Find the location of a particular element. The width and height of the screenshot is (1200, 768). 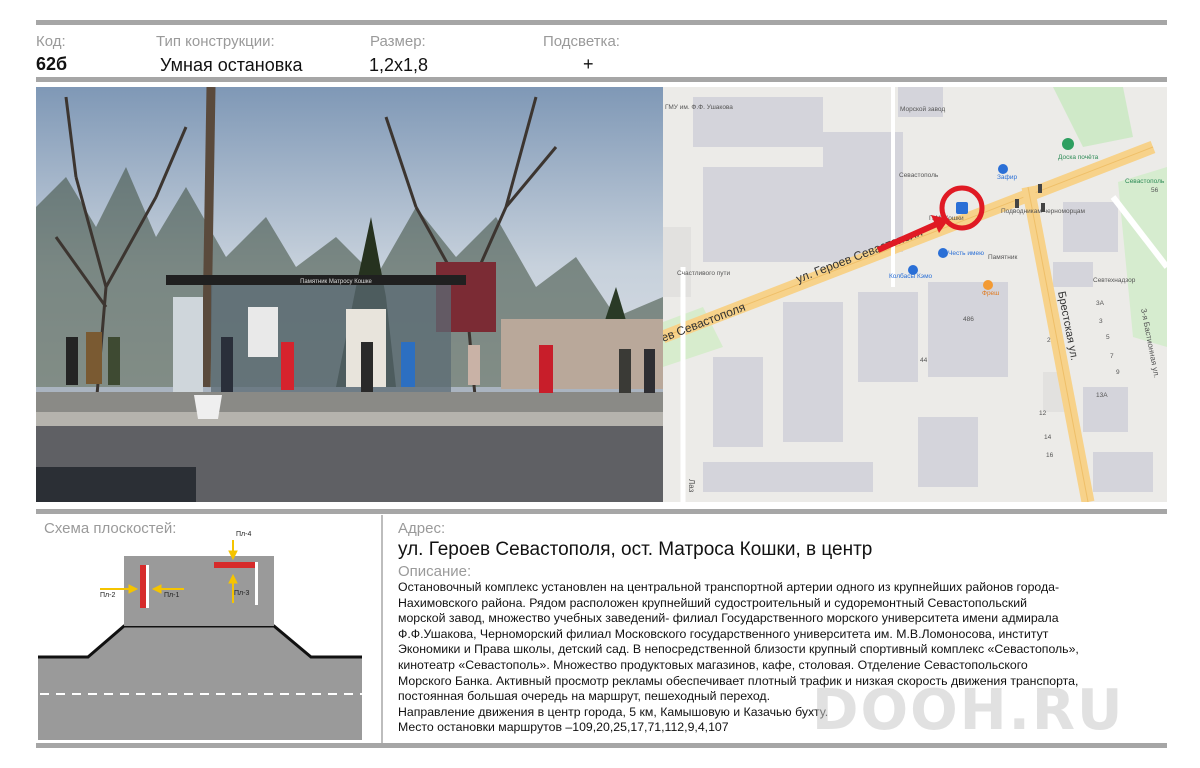

section-vertical-divider is located at coordinates (382, 629).